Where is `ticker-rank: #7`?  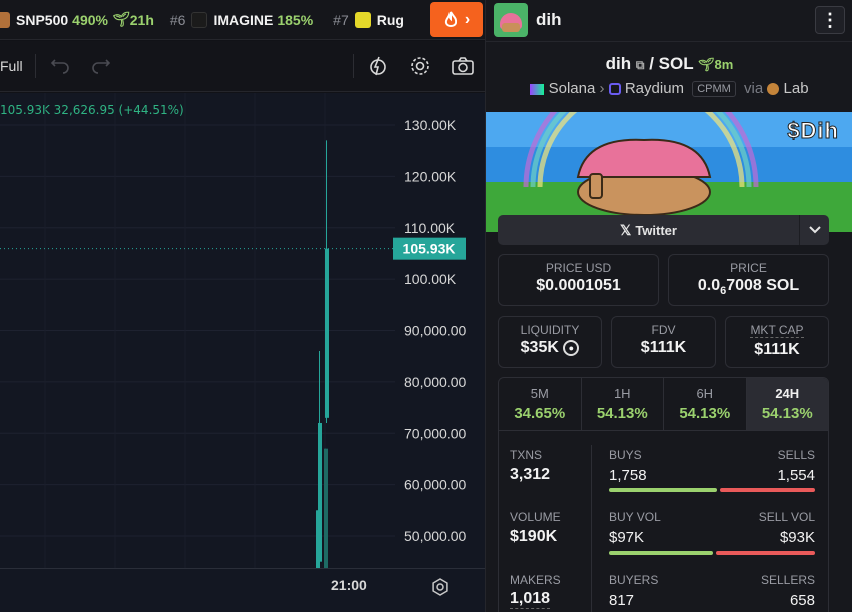
ticker-rank: #7 is located at coordinates (341, 19).